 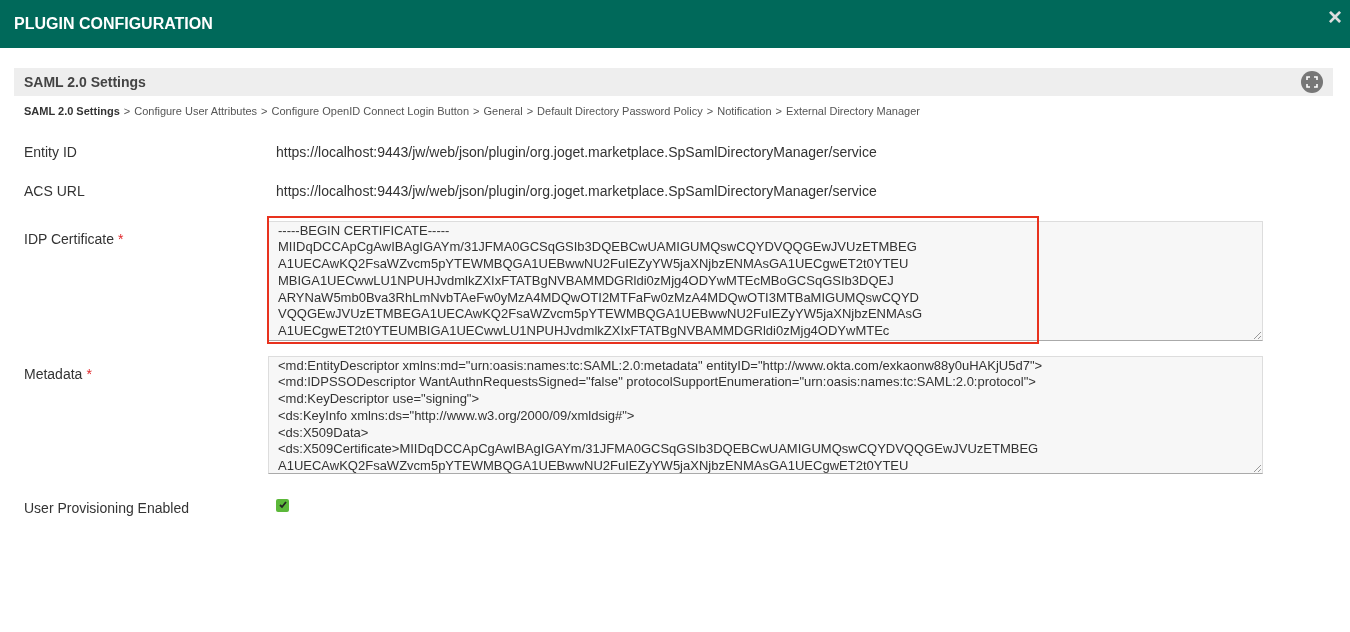 I want to click on breadcrumb-step: Configure OpenID Connect Login Button, so click(x=370, y=111).